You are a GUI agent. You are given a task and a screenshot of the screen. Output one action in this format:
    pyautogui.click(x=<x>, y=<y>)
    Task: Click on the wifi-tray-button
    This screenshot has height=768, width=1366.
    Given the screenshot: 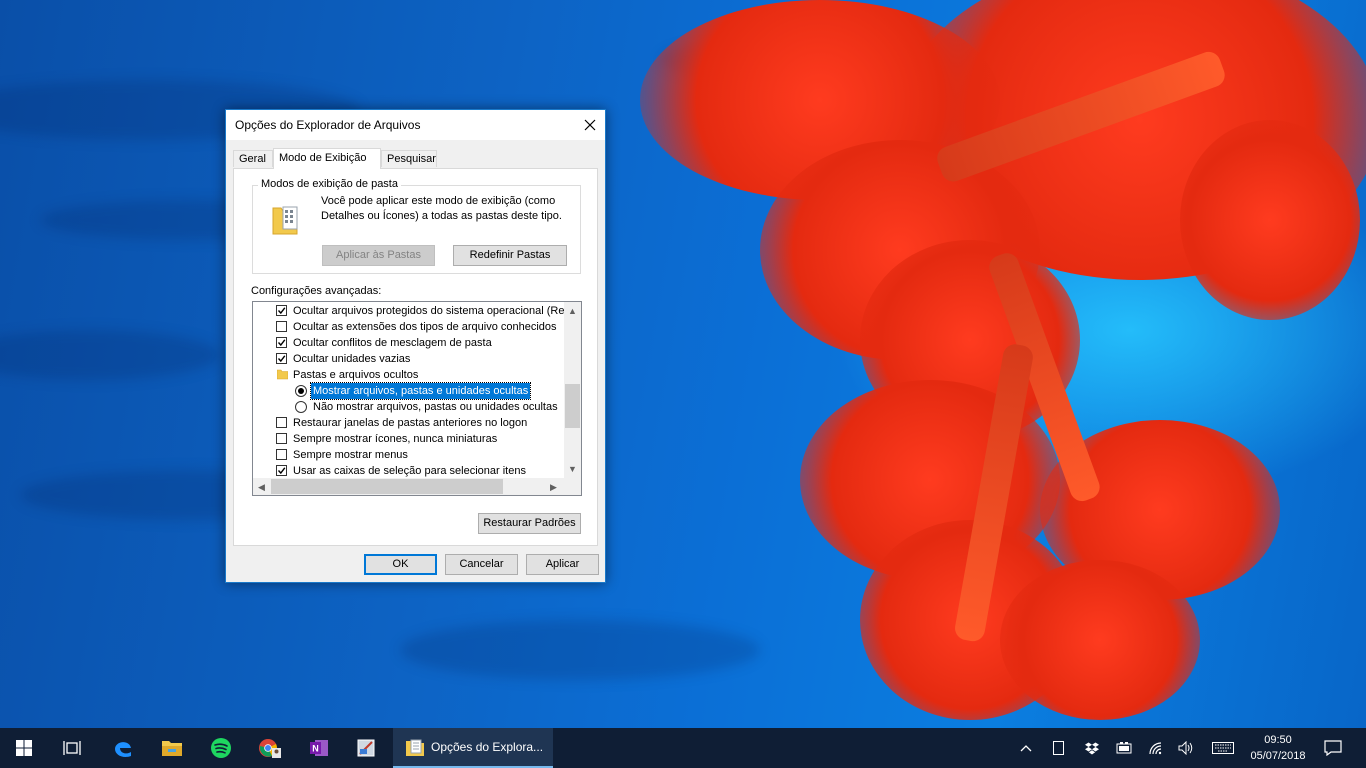 What is the action you would take?
    pyautogui.click(x=1156, y=748)
    